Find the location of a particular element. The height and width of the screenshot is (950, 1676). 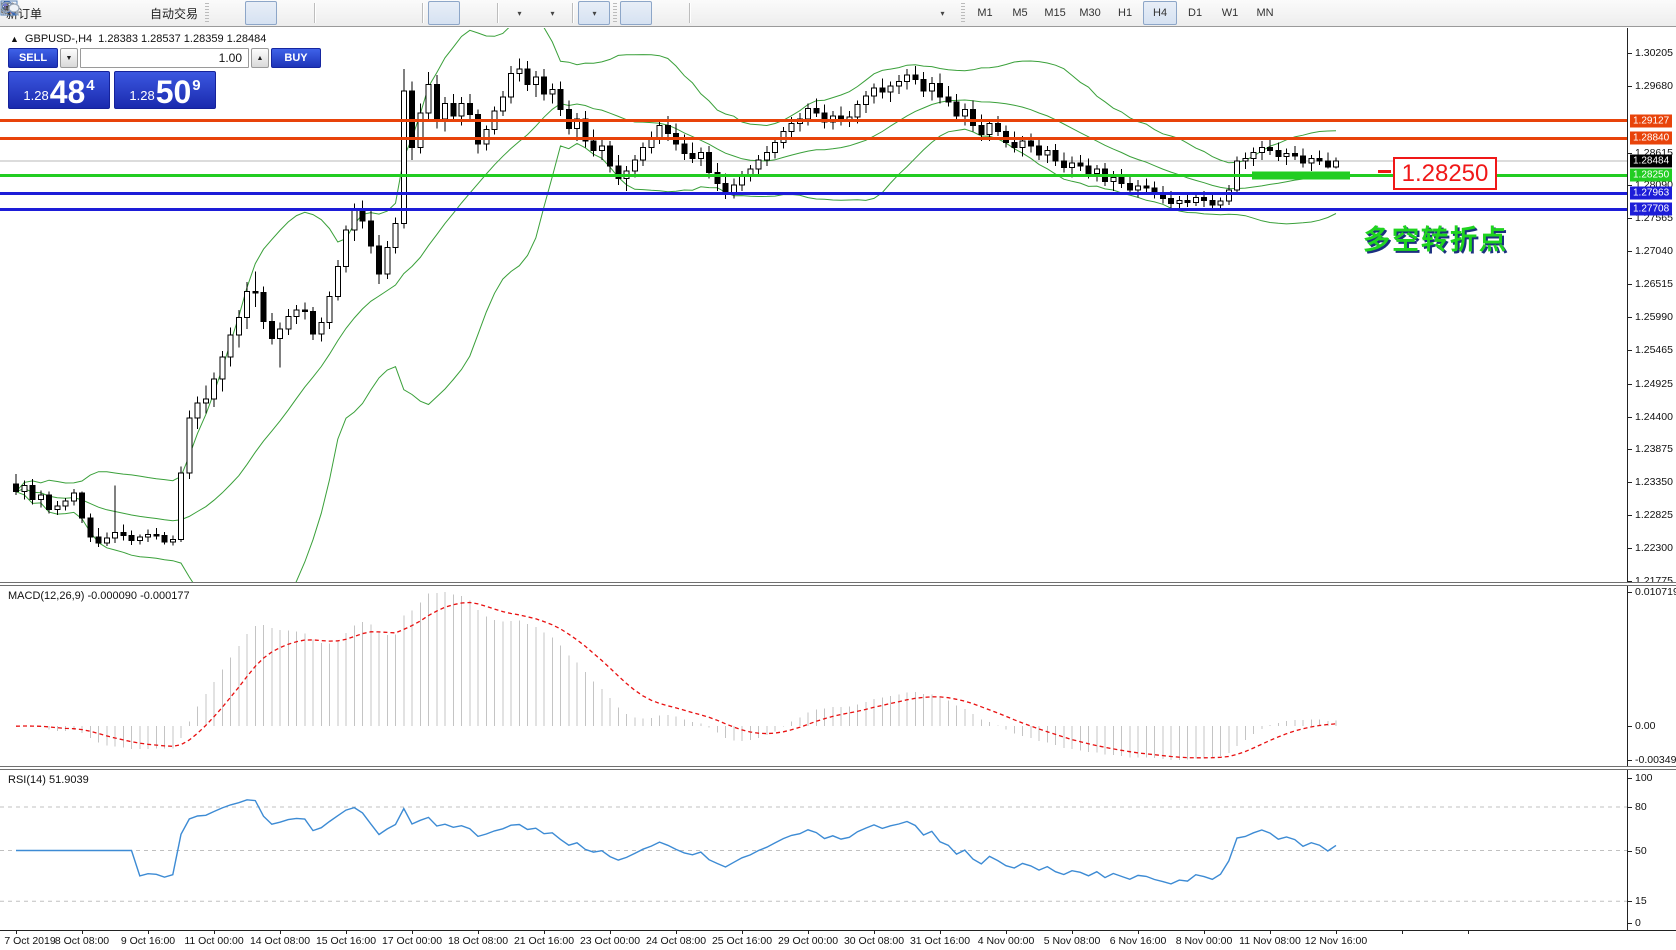

rsi-tick: 80 is located at coordinates (1641, 807).